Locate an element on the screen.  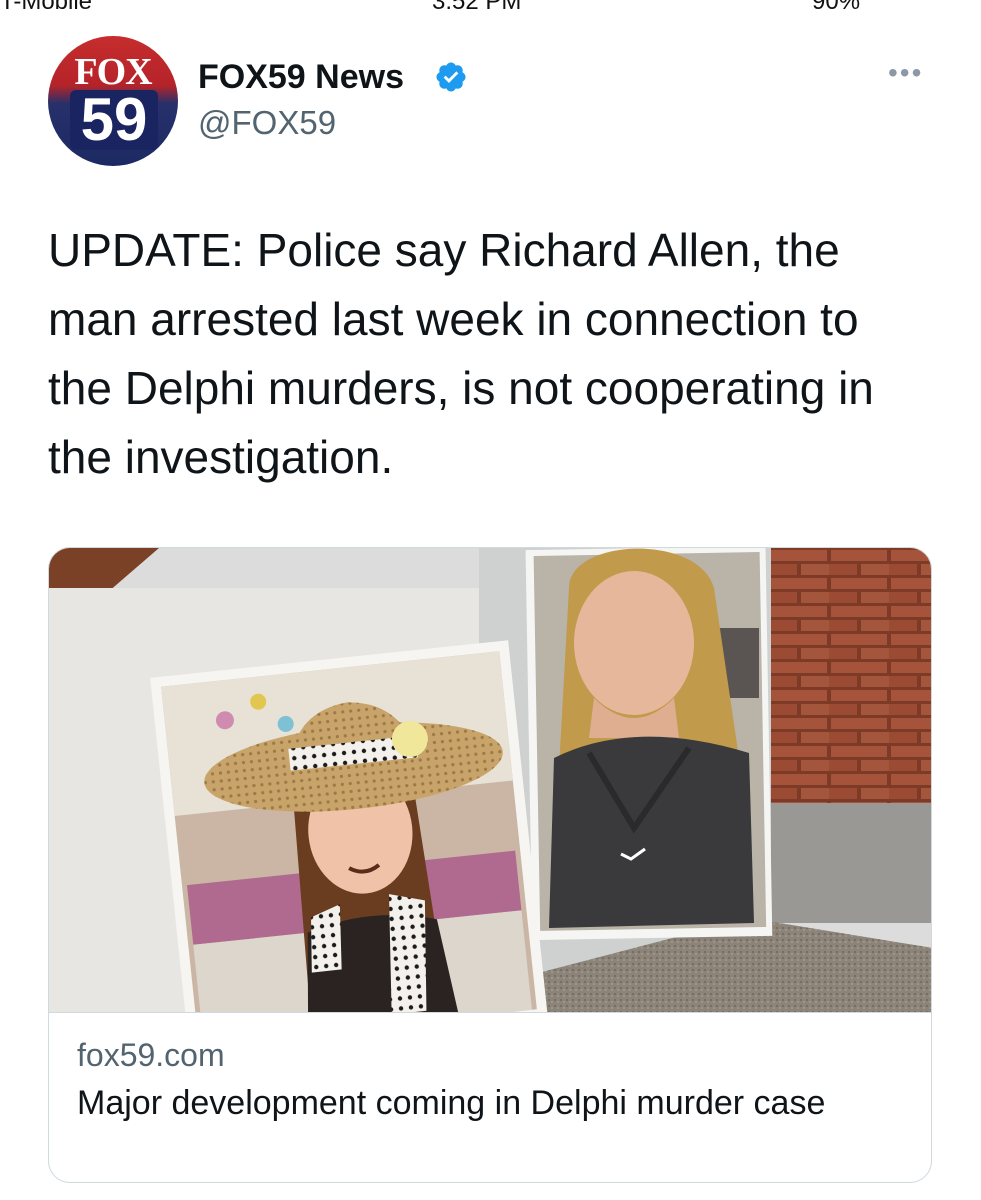
avatar: FOX 59 is located at coordinates (113, 101).